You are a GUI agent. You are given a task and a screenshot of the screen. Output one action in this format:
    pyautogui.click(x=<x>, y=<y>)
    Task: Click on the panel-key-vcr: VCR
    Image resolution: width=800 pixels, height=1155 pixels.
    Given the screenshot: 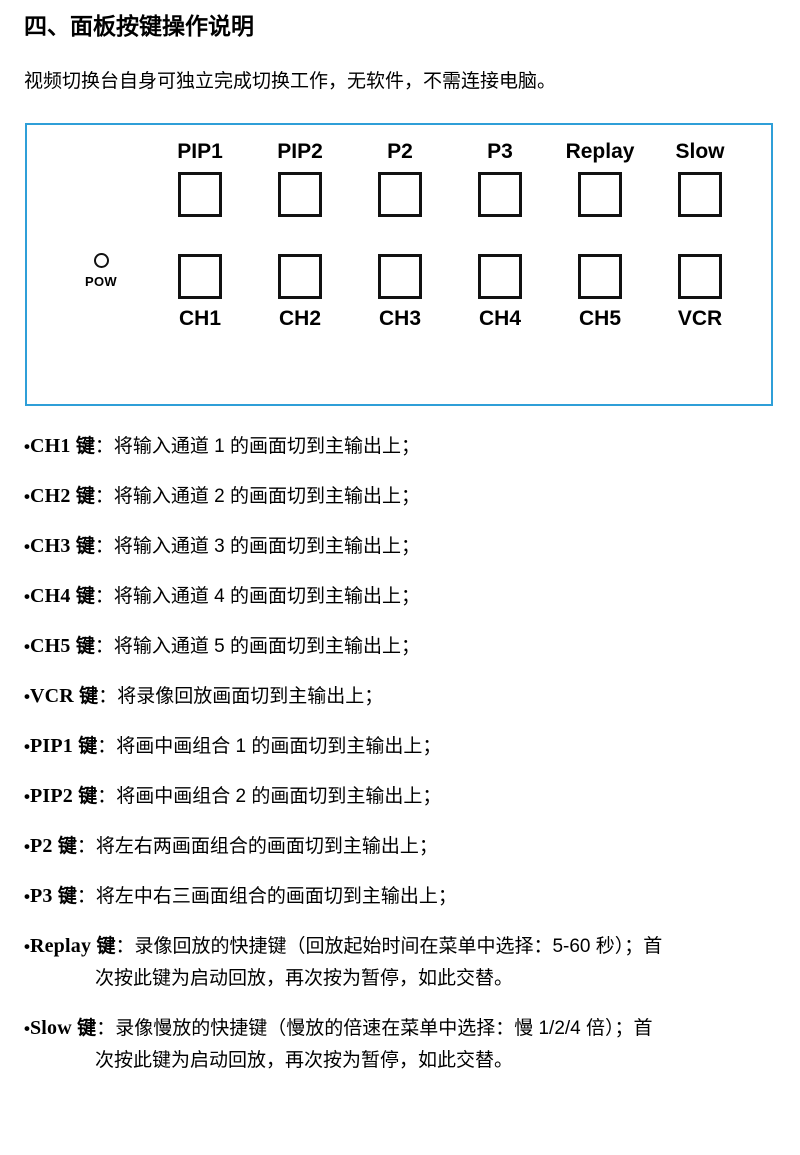 What is the action you would take?
    pyautogui.click(x=700, y=291)
    